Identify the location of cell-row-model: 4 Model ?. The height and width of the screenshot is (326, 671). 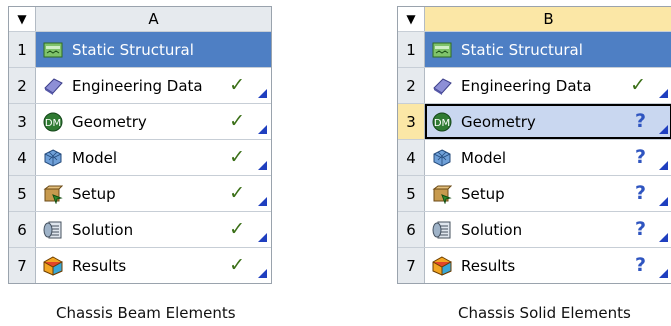
(534, 157).